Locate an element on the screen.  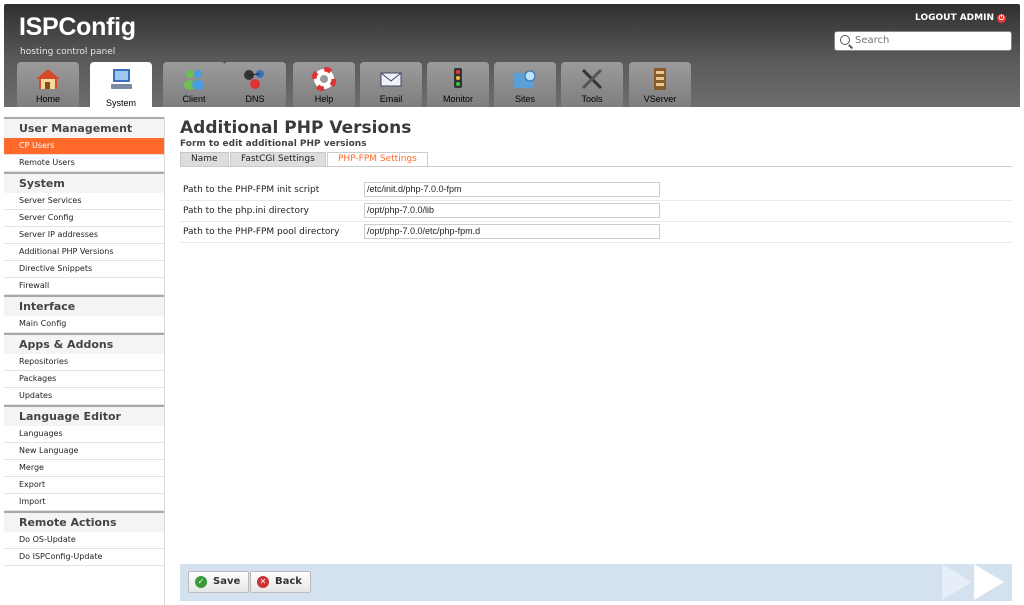
save-label: Save is located at coordinates (227, 581).